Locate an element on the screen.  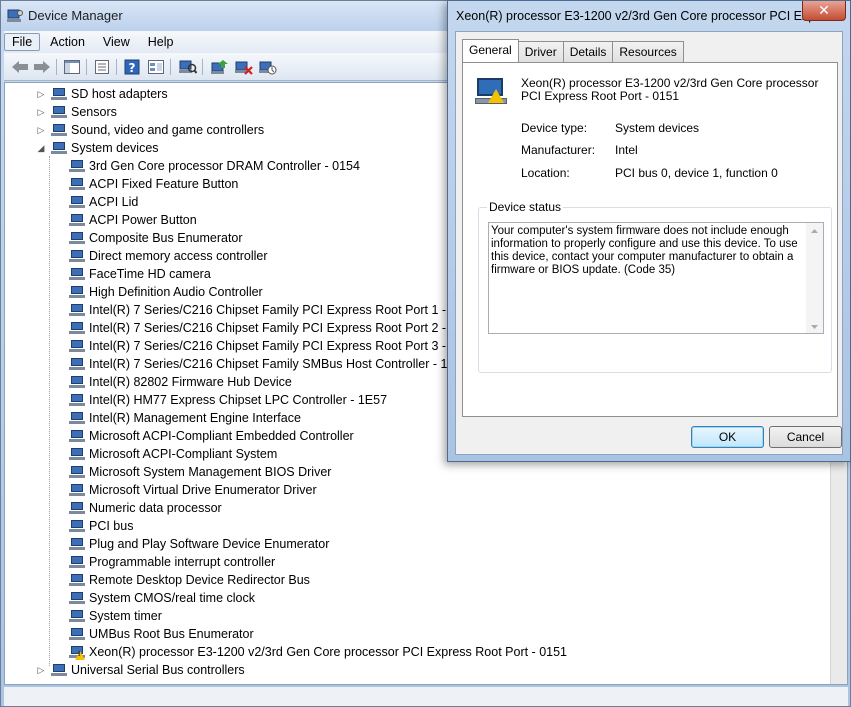
view-icon is located at coordinates (156, 67).